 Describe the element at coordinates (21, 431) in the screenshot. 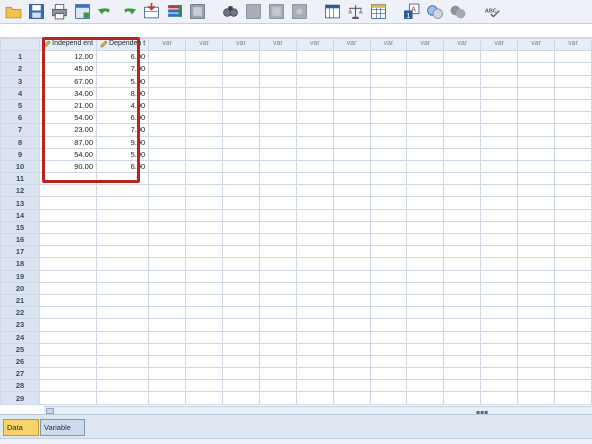

I see `tab-data-view: Data View` at that location.